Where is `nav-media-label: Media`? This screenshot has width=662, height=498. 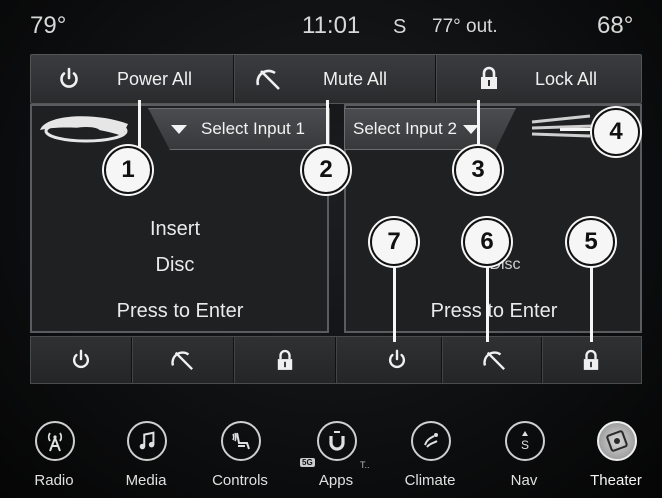
nav-media-label: Media is located at coordinates (146, 480).